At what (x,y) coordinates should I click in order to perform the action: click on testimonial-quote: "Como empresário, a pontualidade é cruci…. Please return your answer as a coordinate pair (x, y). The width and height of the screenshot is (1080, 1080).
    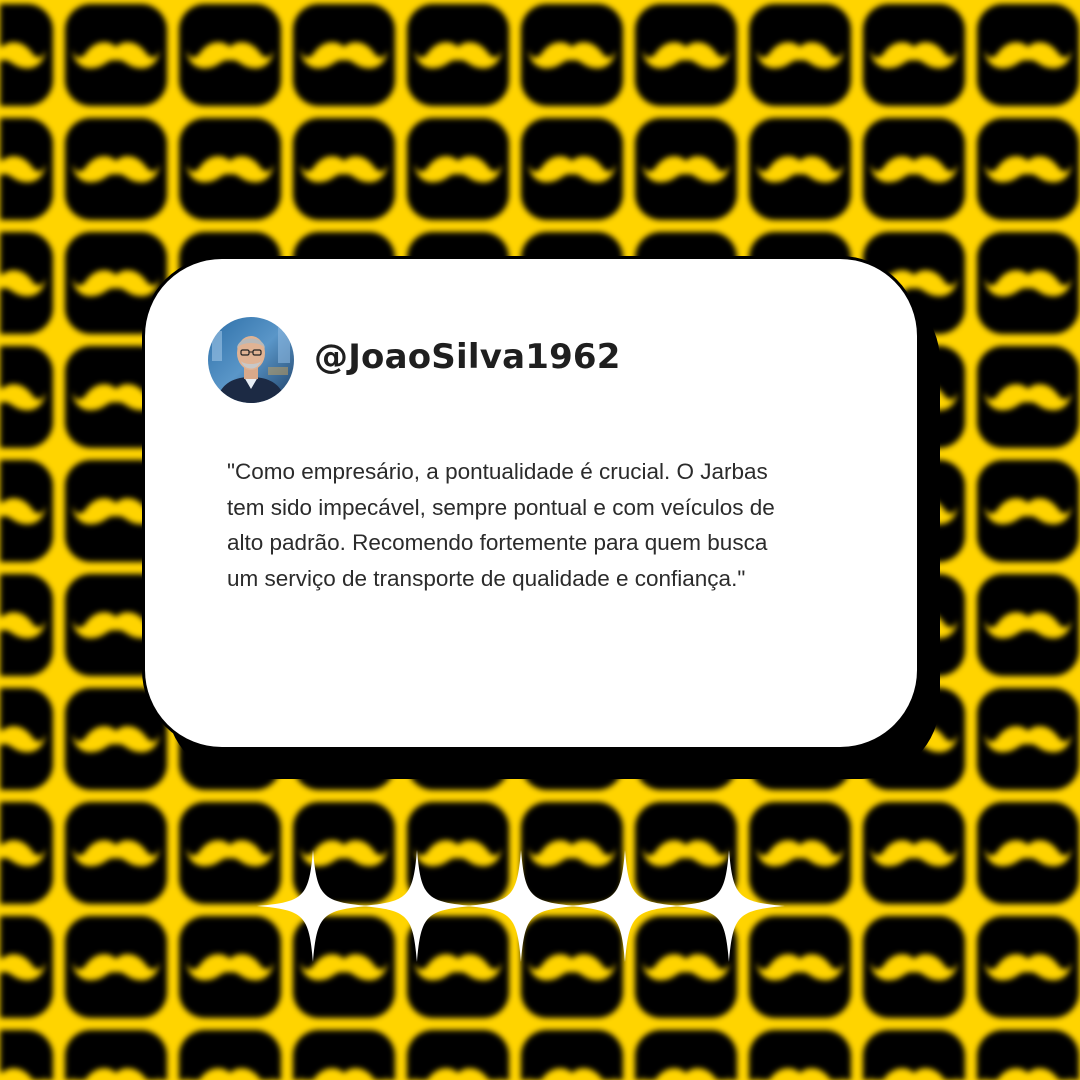
    Looking at the image, I should click on (501, 525).